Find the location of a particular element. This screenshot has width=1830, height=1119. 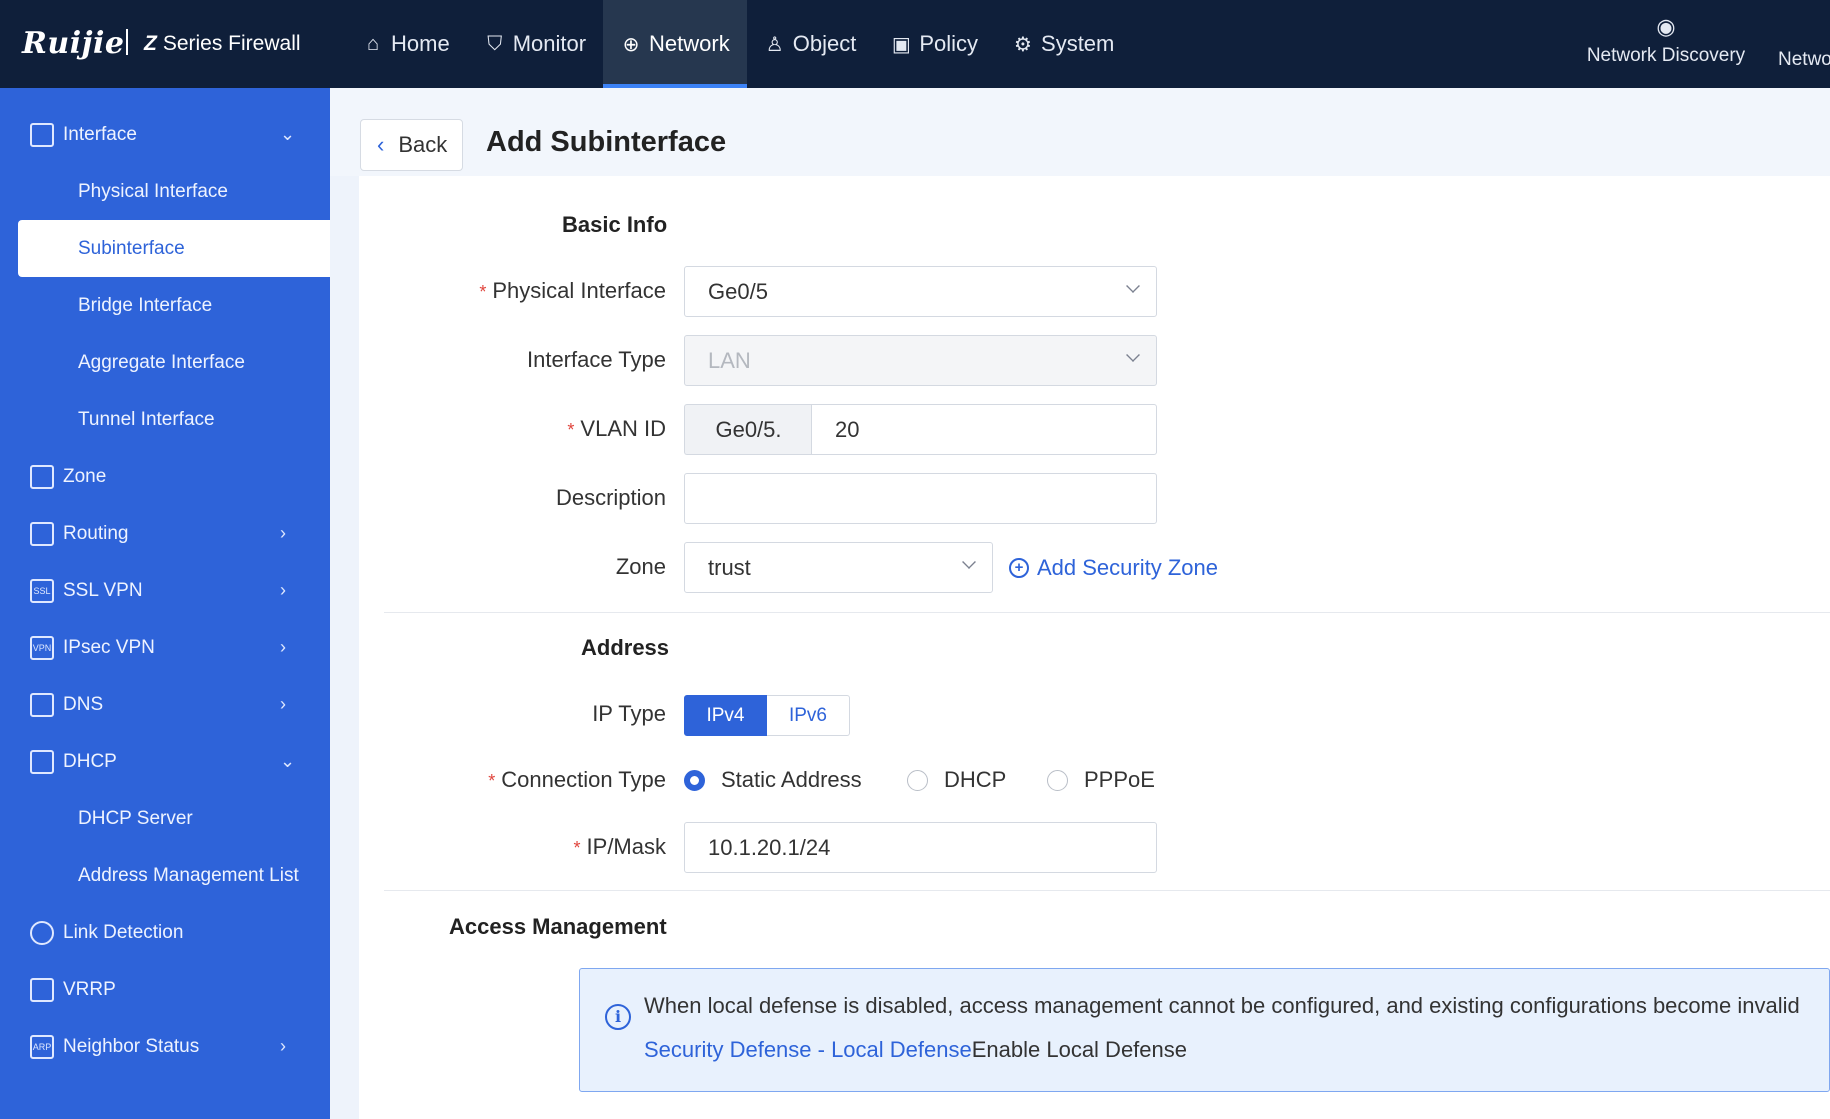

radio-static-address: Static Address is located at coordinates (773, 780).